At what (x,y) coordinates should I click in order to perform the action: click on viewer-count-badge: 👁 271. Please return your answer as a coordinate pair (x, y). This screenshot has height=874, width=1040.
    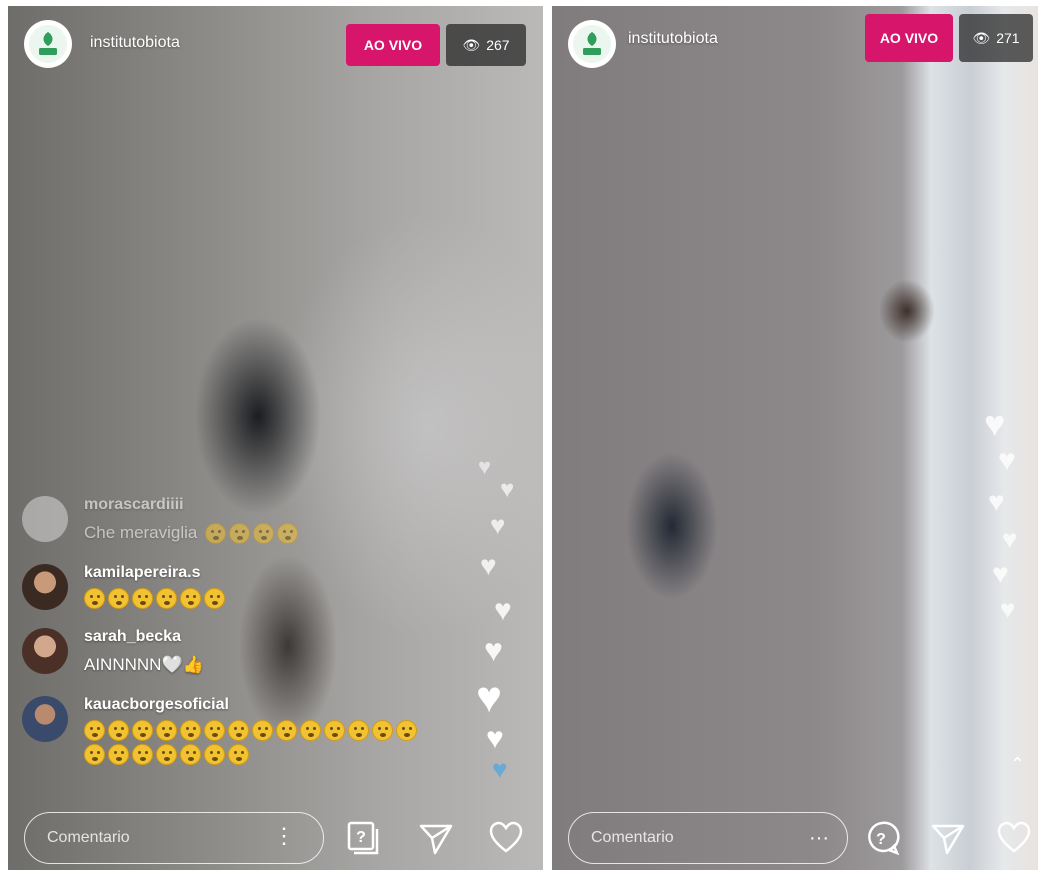
    Looking at the image, I should click on (996, 38).